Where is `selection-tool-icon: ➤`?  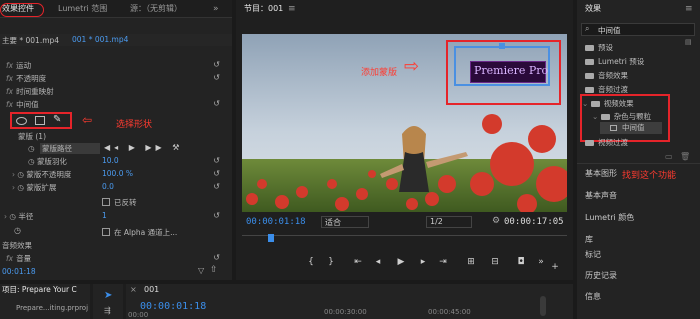
selection-tool-icon: ➤ is located at coordinates (108, 295).